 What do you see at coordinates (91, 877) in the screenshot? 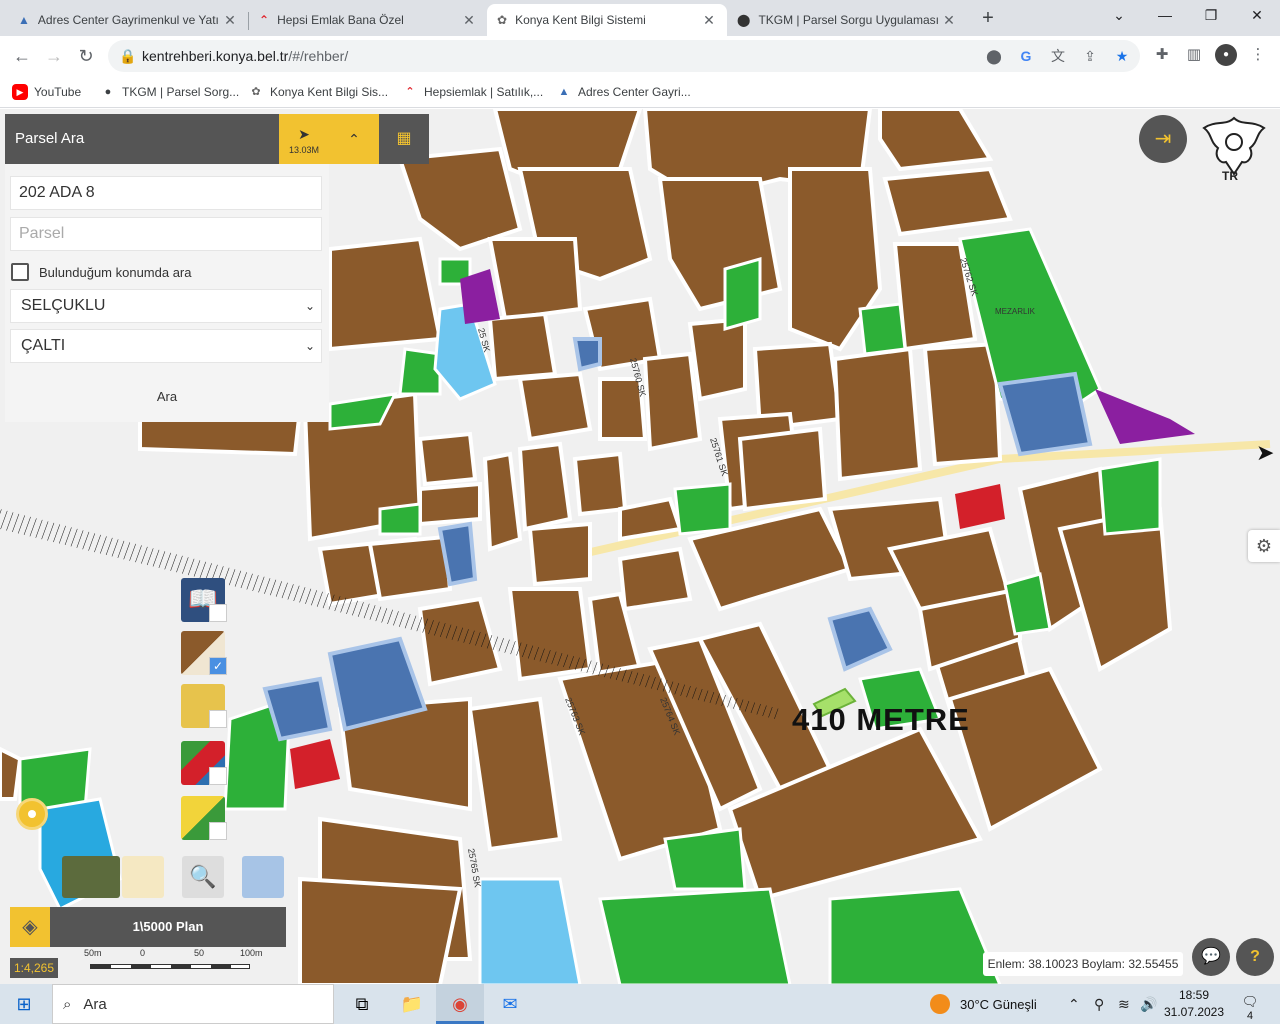
I see `basemap-satellite` at bounding box center [91, 877].